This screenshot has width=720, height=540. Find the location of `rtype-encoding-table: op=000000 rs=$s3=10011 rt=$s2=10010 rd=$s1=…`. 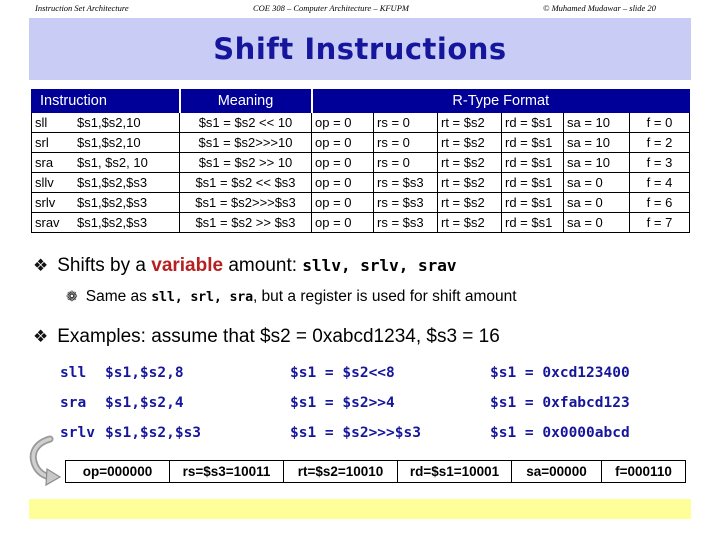

rtype-encoding-table: op=000000 rs=$s3=10011 rt=$s2=10010 rd=$s1=… is located at coordinates (375, 471).